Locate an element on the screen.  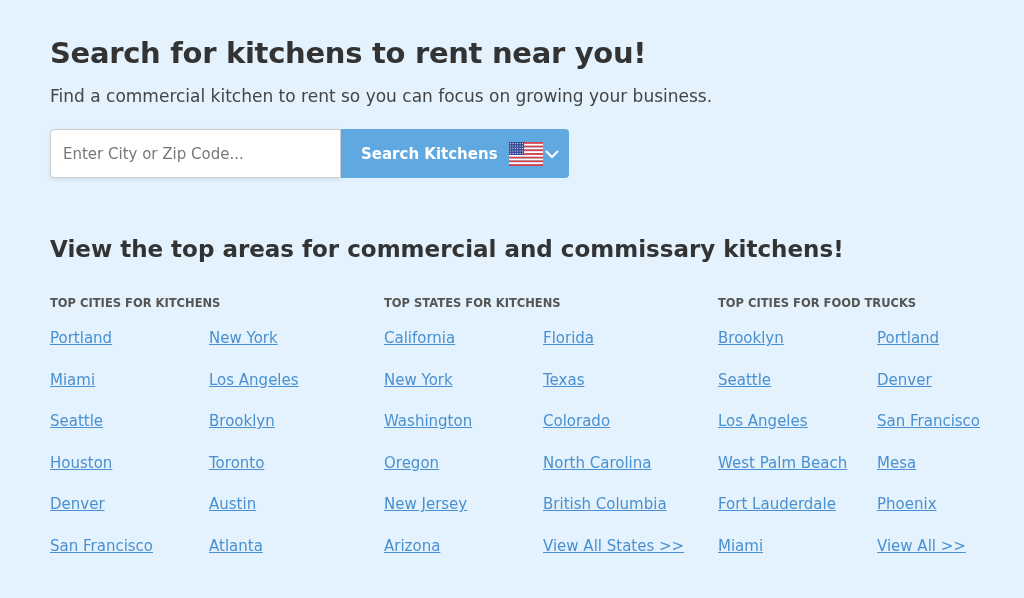
flag-icon is located at coordinates (526, 153).